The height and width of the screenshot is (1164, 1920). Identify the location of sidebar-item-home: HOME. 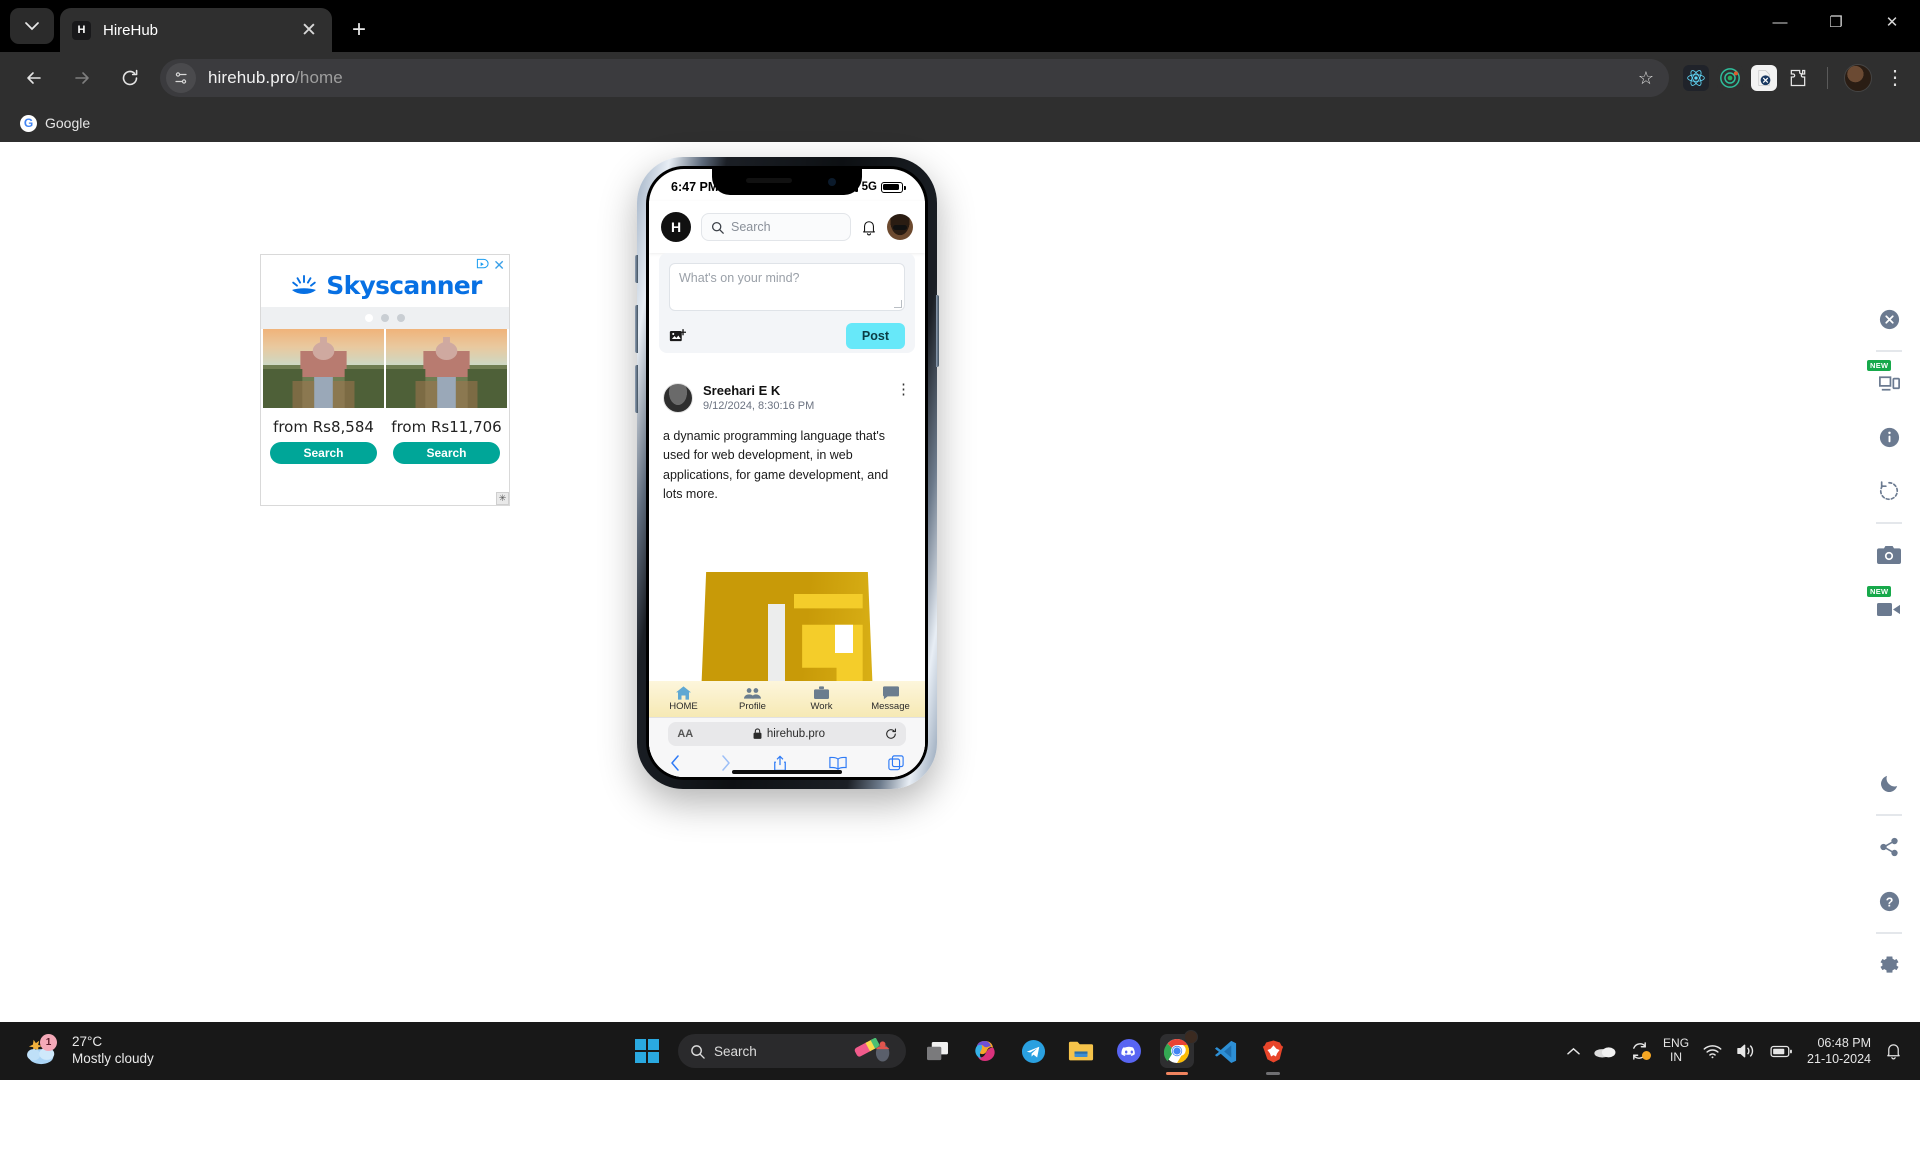
(683, 699).